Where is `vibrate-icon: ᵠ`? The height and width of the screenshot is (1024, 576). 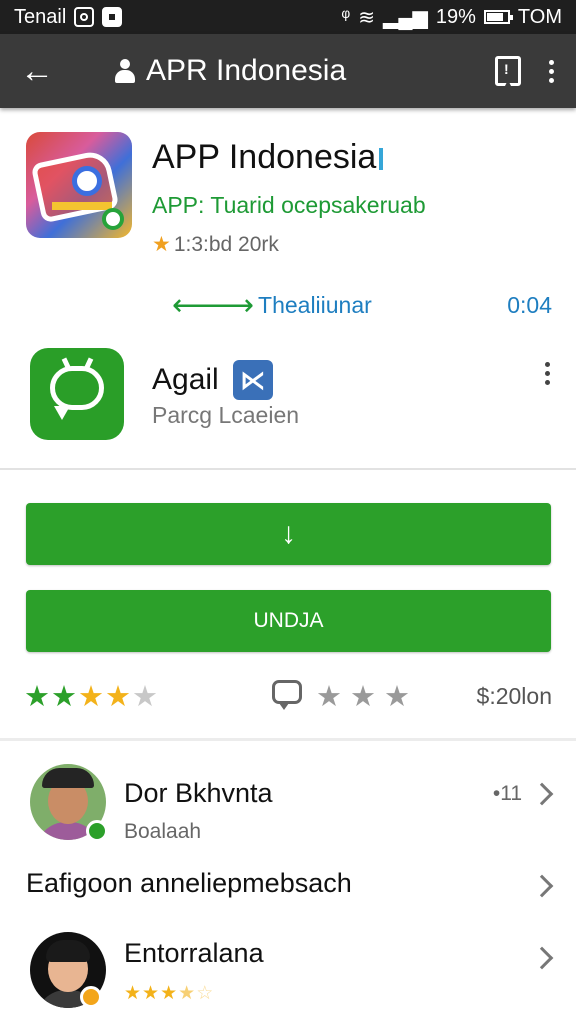 vibrate-icon: ᵠ is located at coordinates (346, 16).